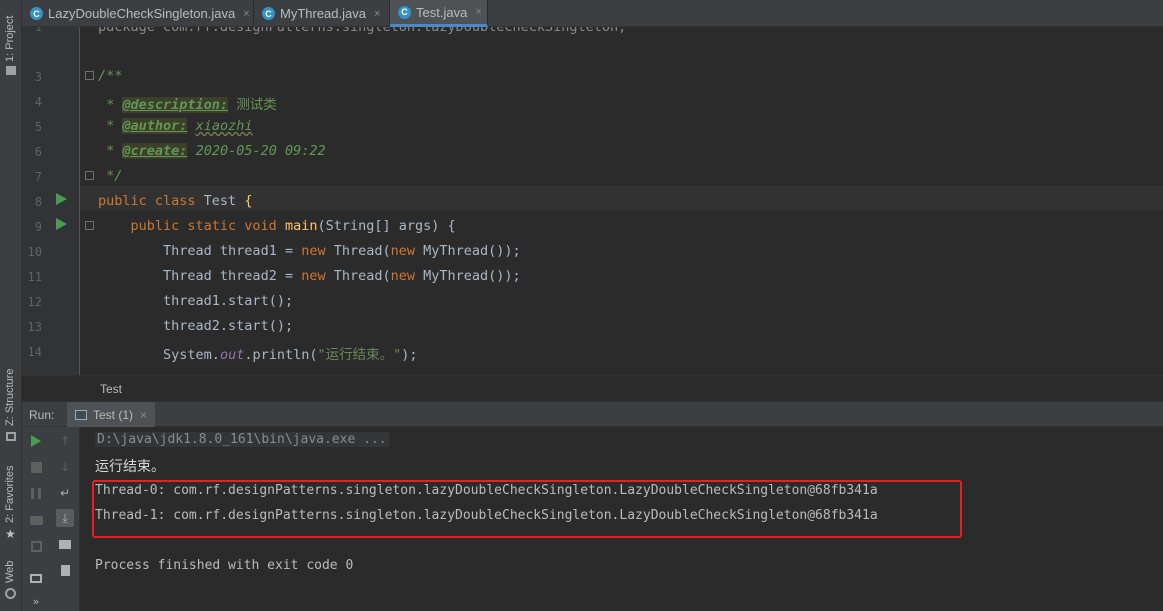 The height and width of the screenshot is (611, 1163). I want to click on code-line-println: System.out.println("运行结束。");, so click(290, 355).